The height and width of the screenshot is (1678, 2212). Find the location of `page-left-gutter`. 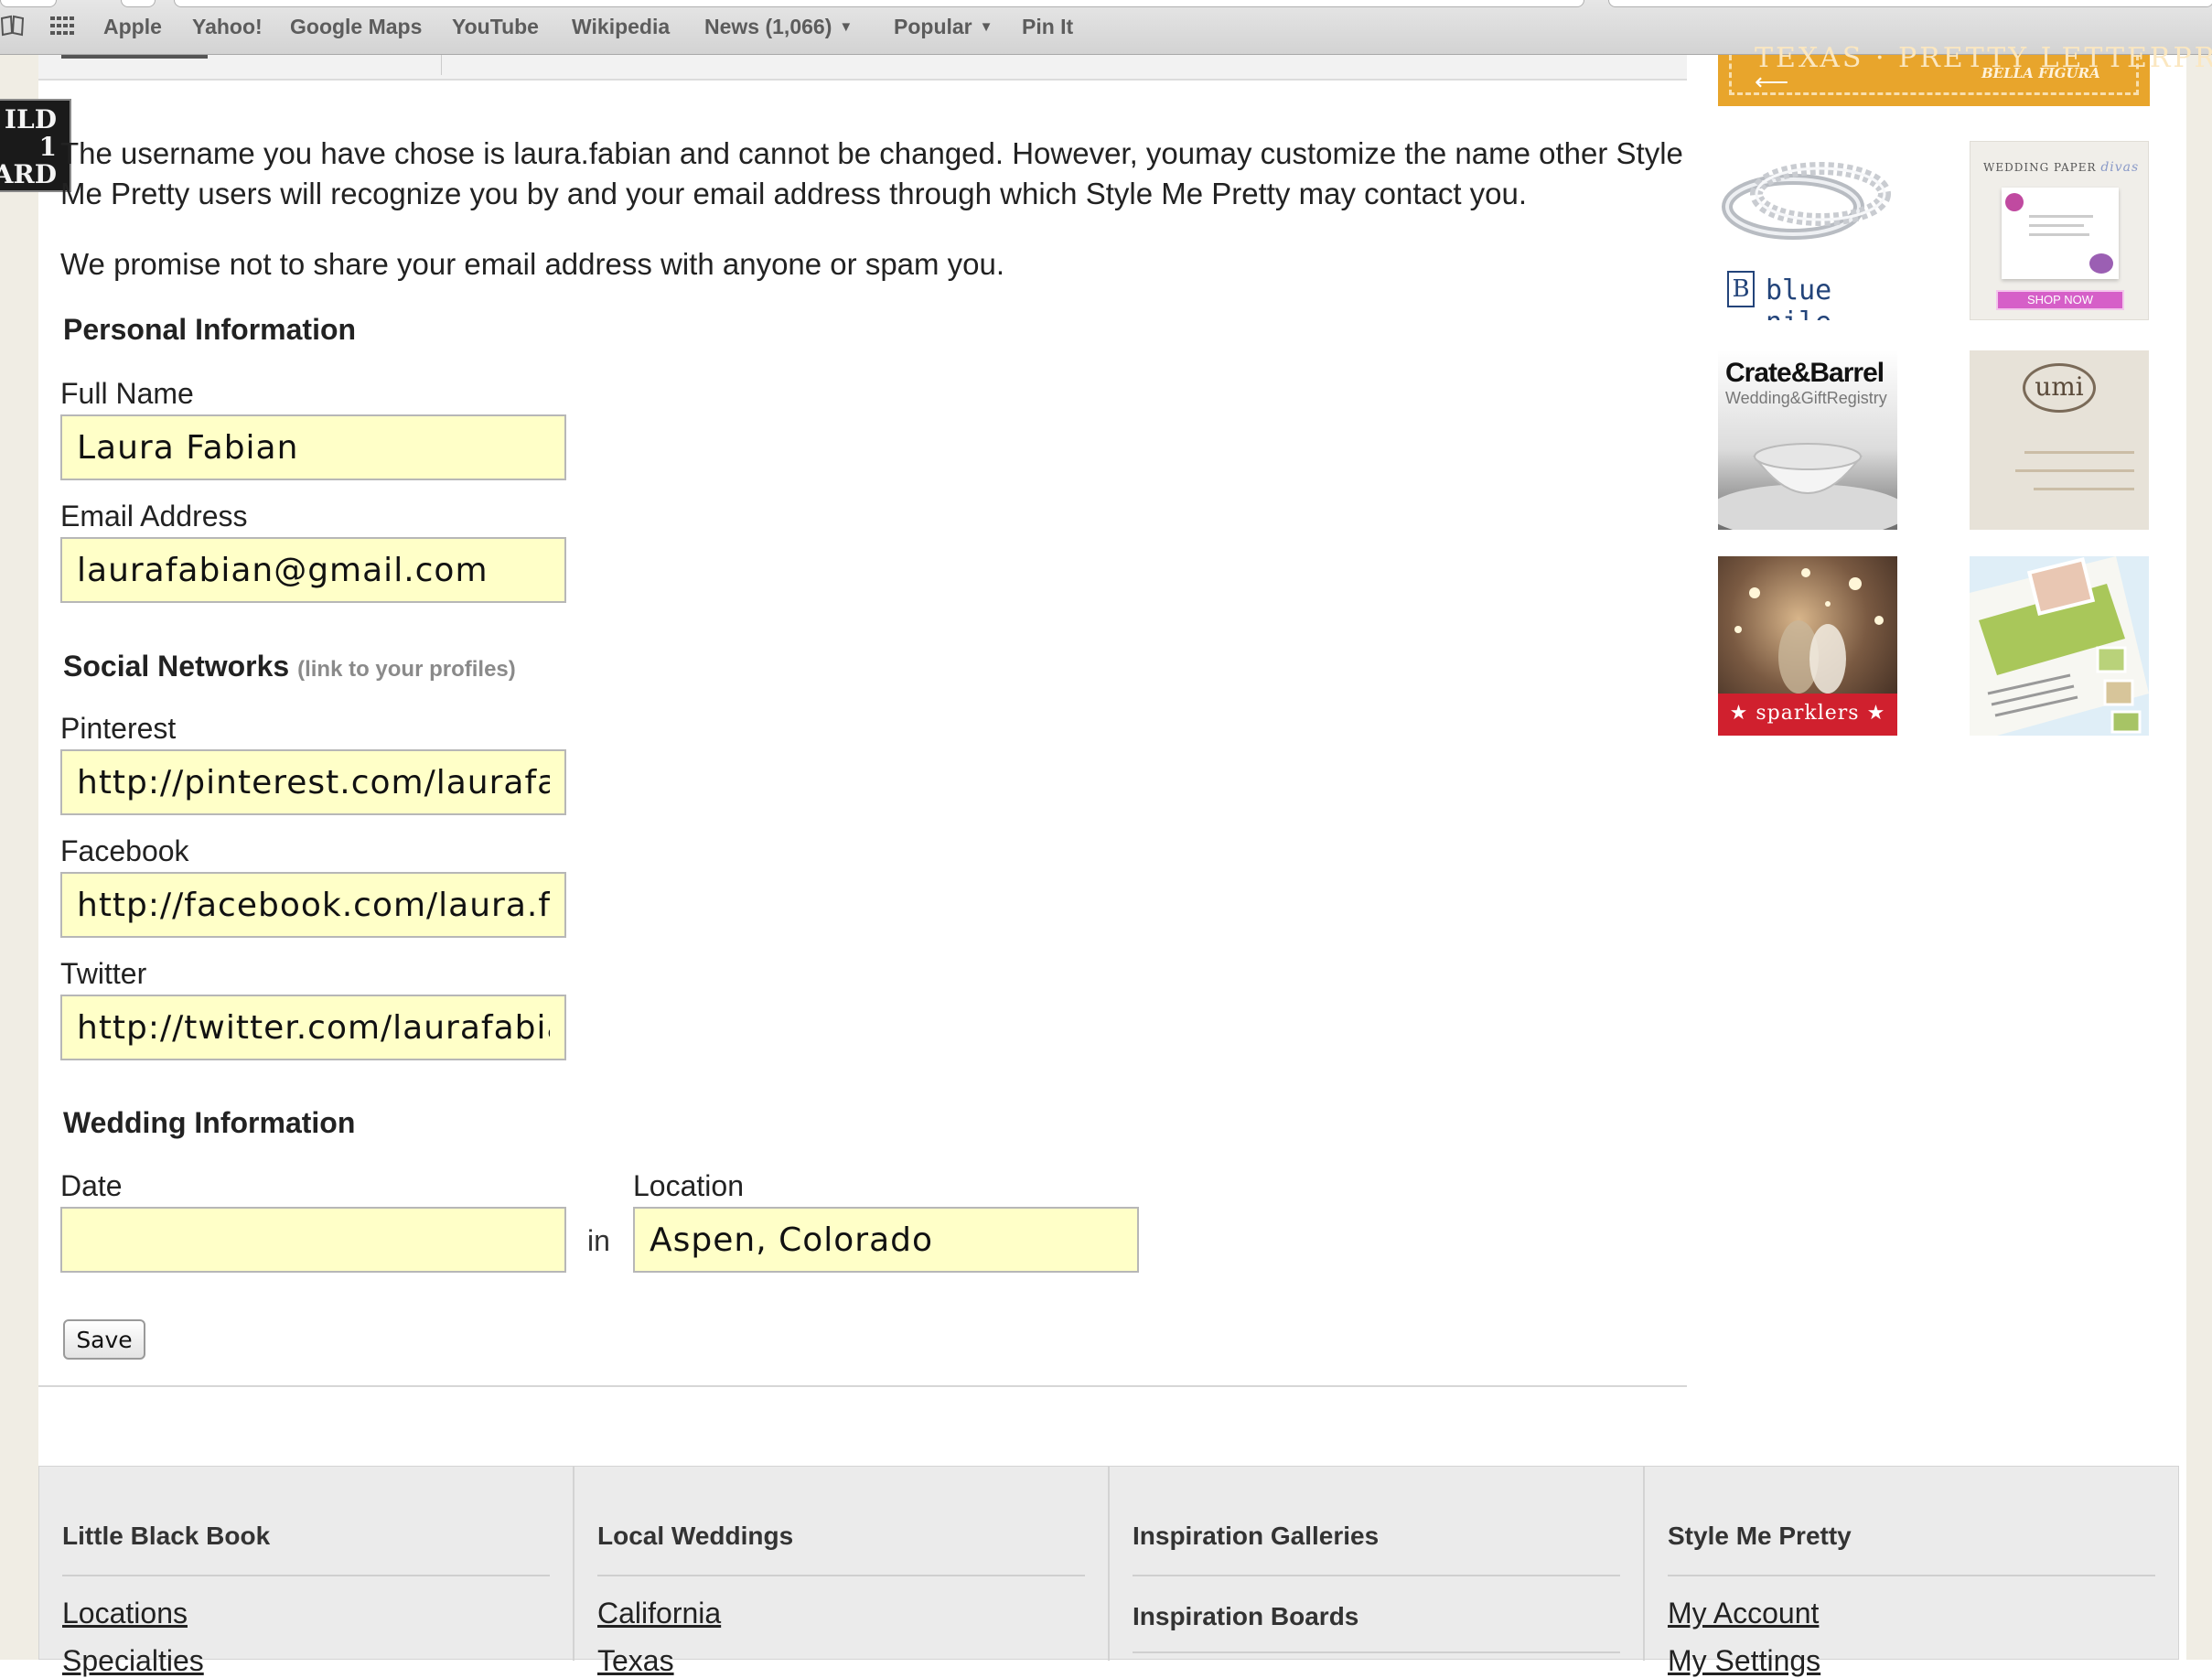

page-left-gutter is located at coordinates (19, 857).